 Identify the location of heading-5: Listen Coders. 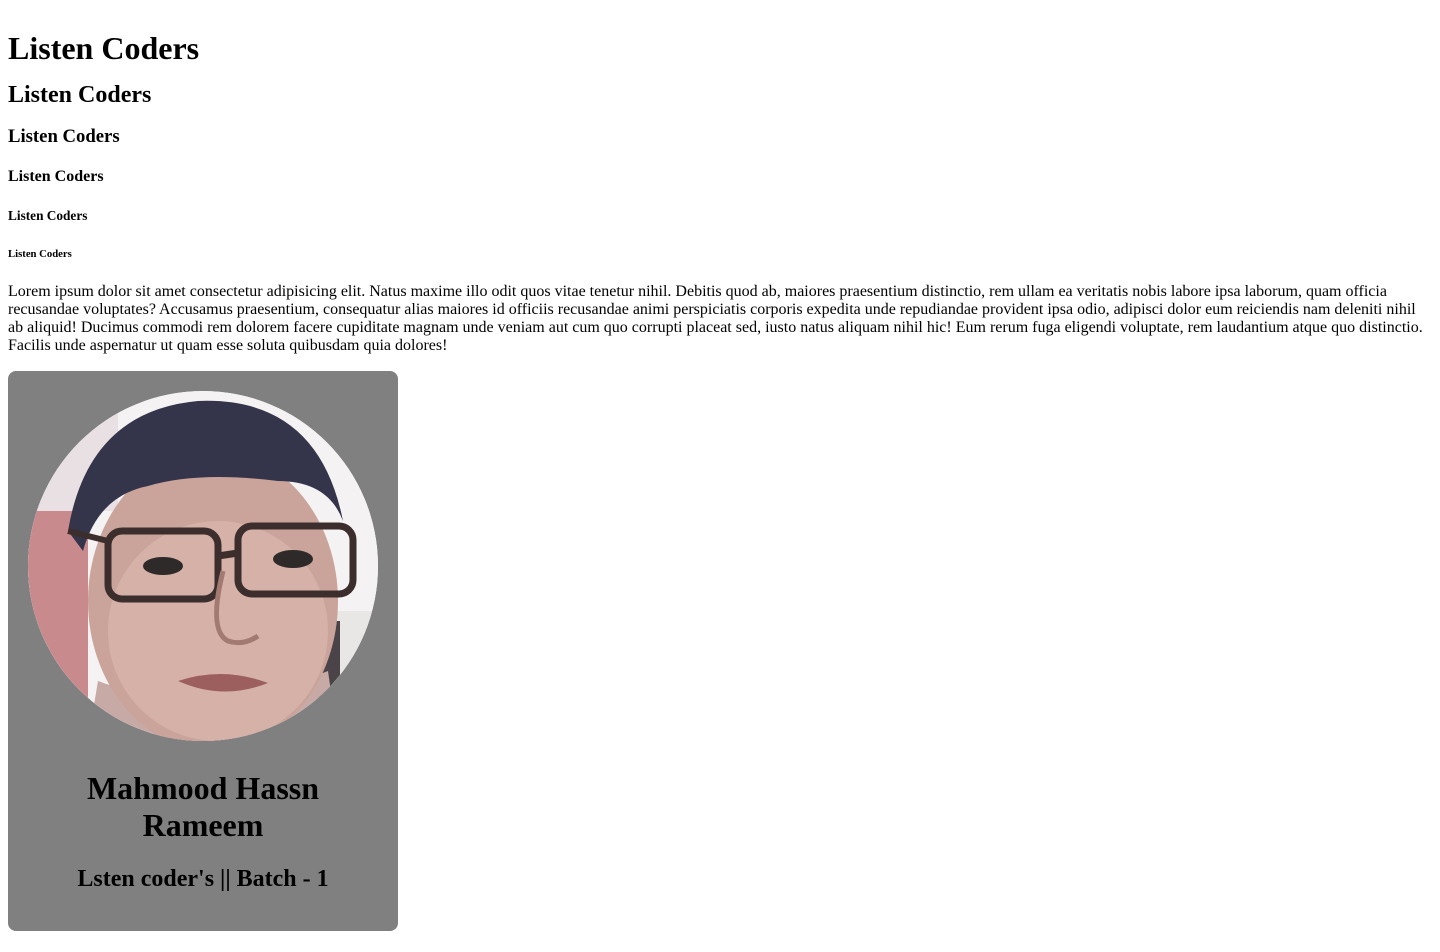
(48, 215).